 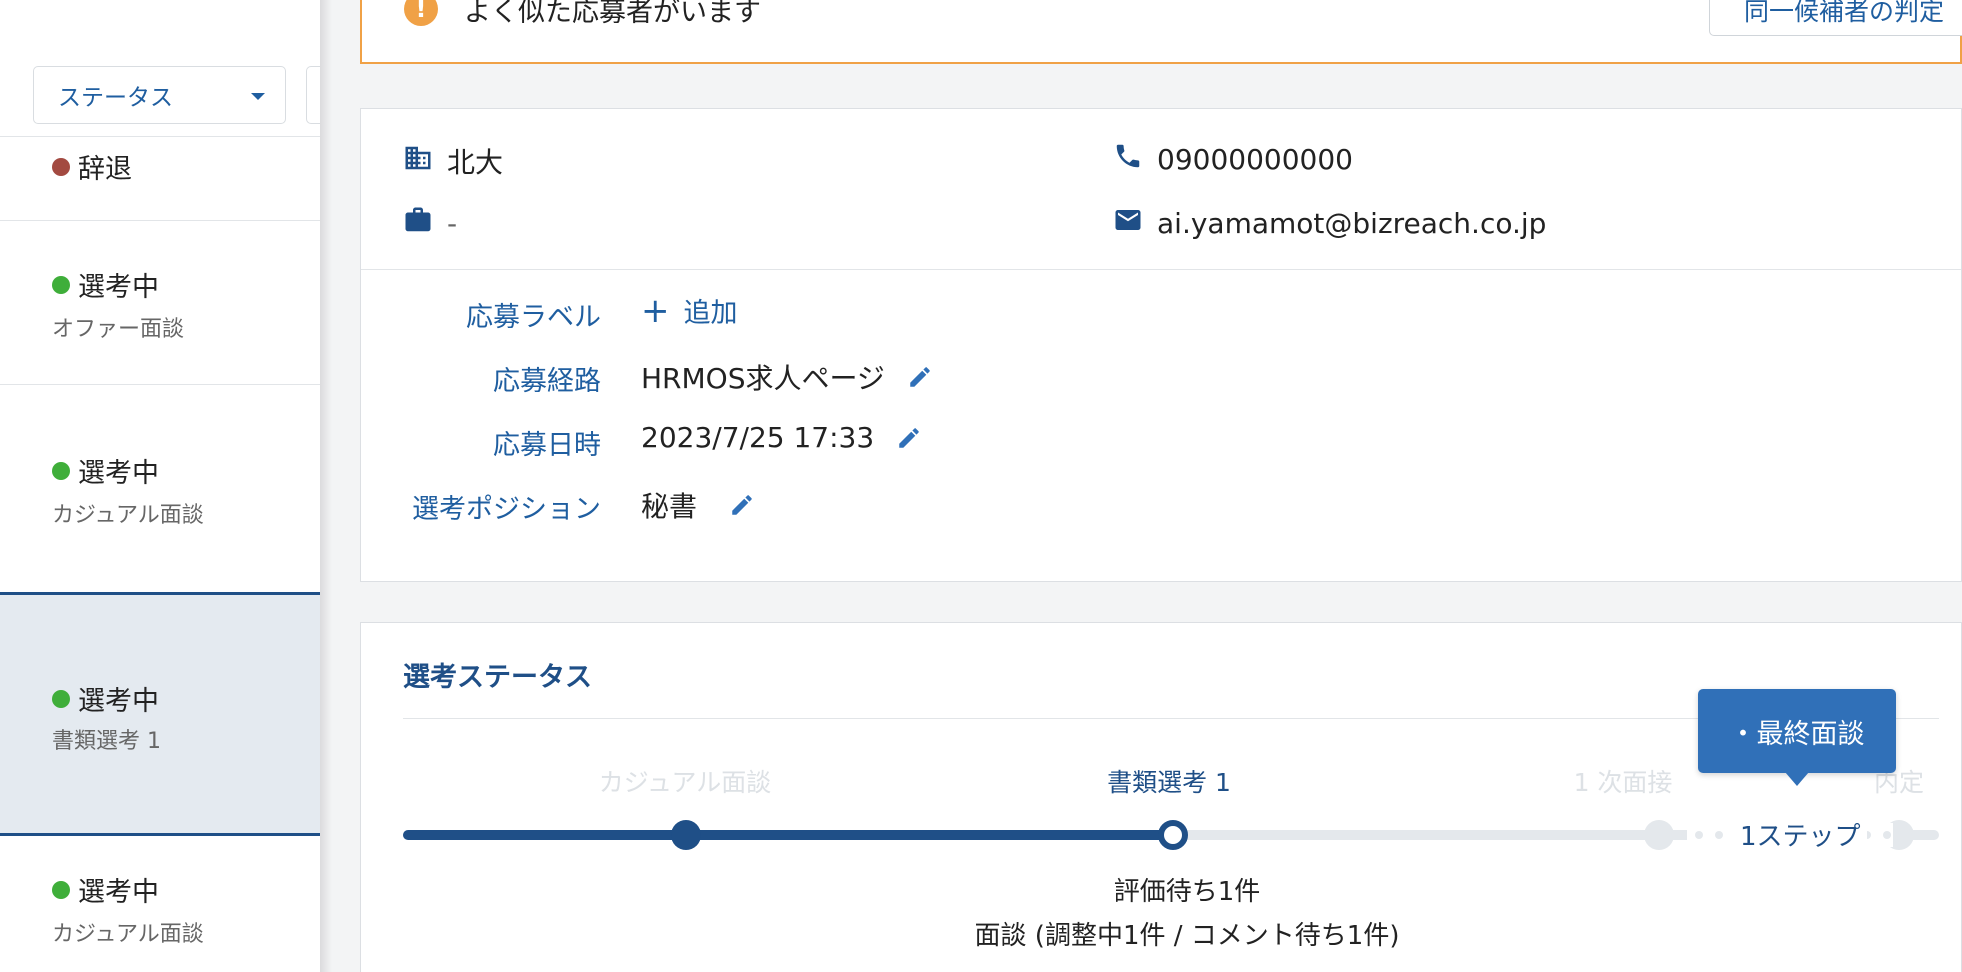 What do you see at coordinates (326, 486) in the screenshot?
I see `panel-shadow` at bounding box center [326, 486].